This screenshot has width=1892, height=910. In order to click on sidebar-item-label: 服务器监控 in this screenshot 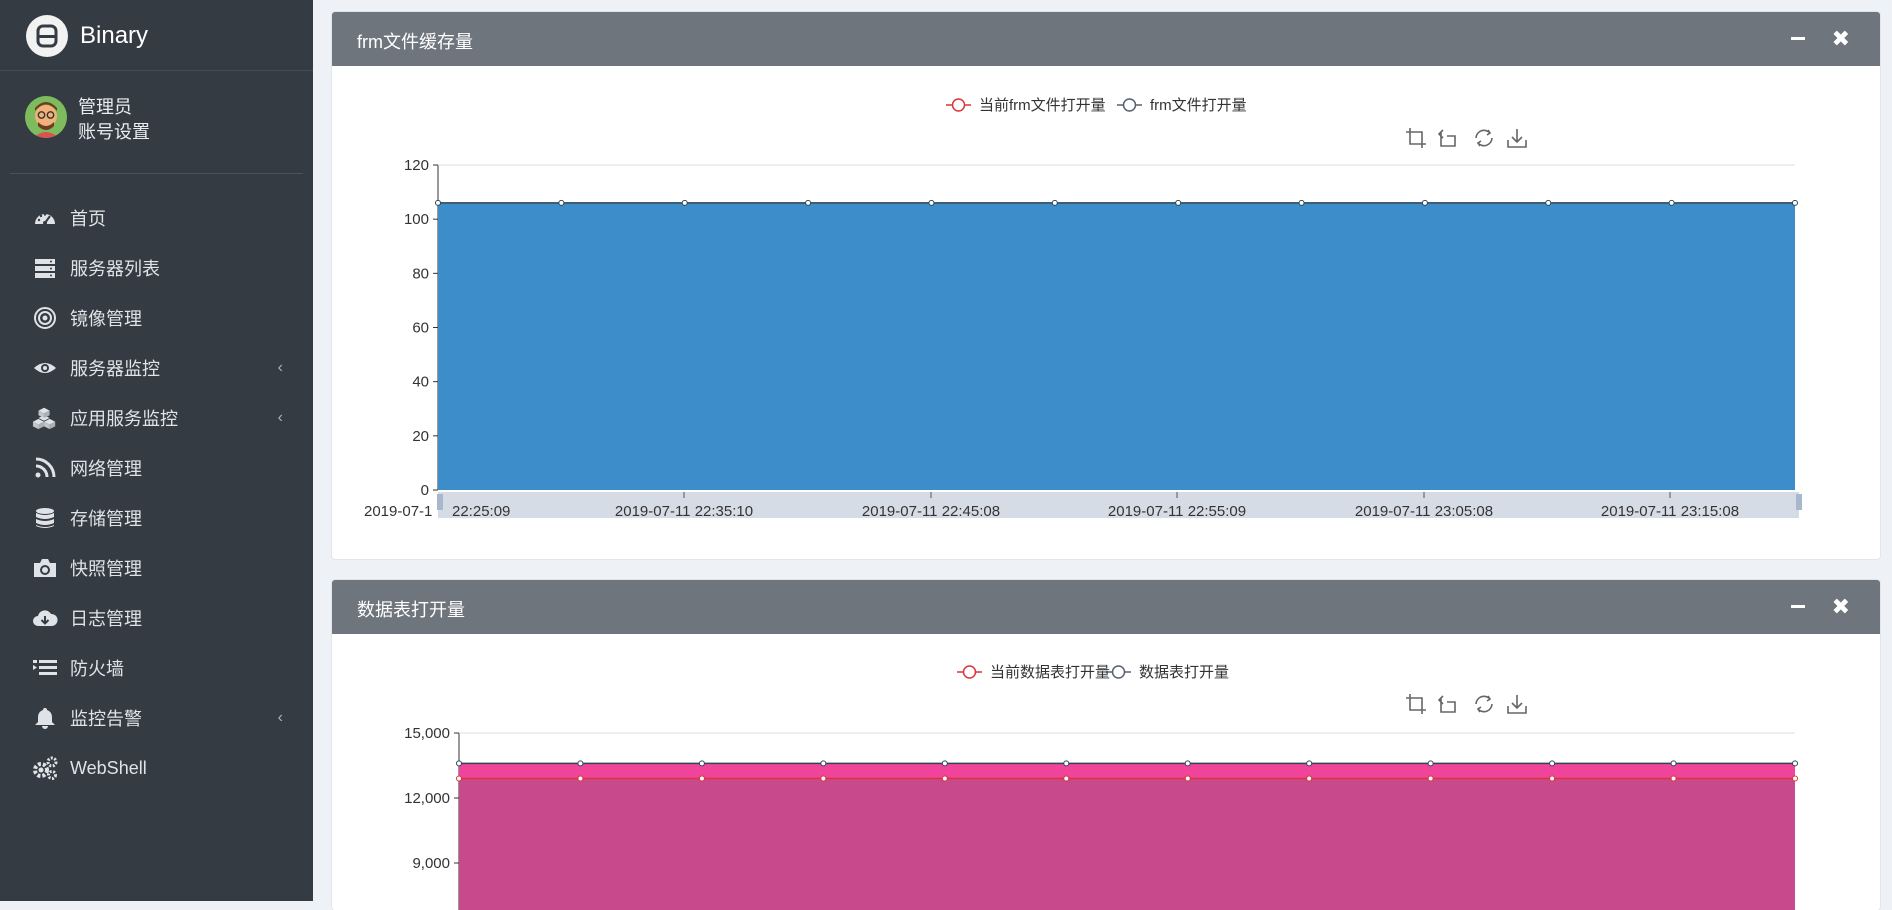, I will do `click(115, 368)`.